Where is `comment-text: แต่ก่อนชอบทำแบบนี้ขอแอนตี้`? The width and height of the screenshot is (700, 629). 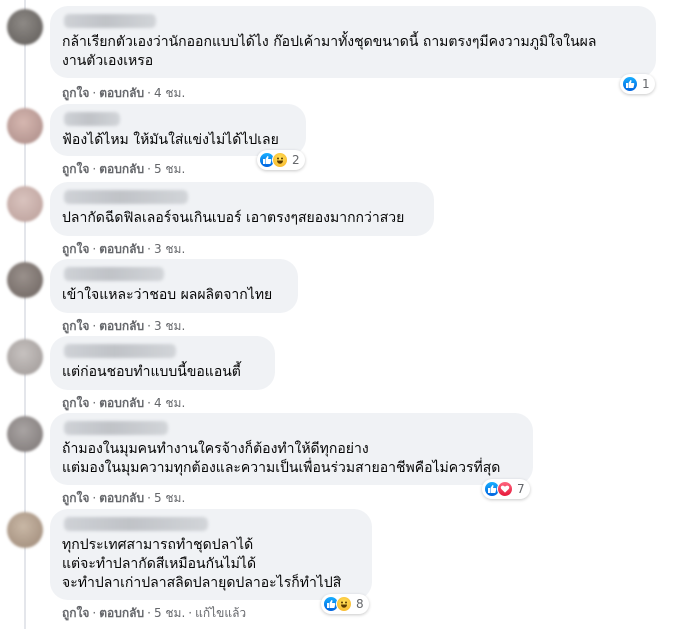
comment-text: แต่ก่อนชอบทำแบบนี้ขอแอนตี้ is located at coordinates (151, 372).